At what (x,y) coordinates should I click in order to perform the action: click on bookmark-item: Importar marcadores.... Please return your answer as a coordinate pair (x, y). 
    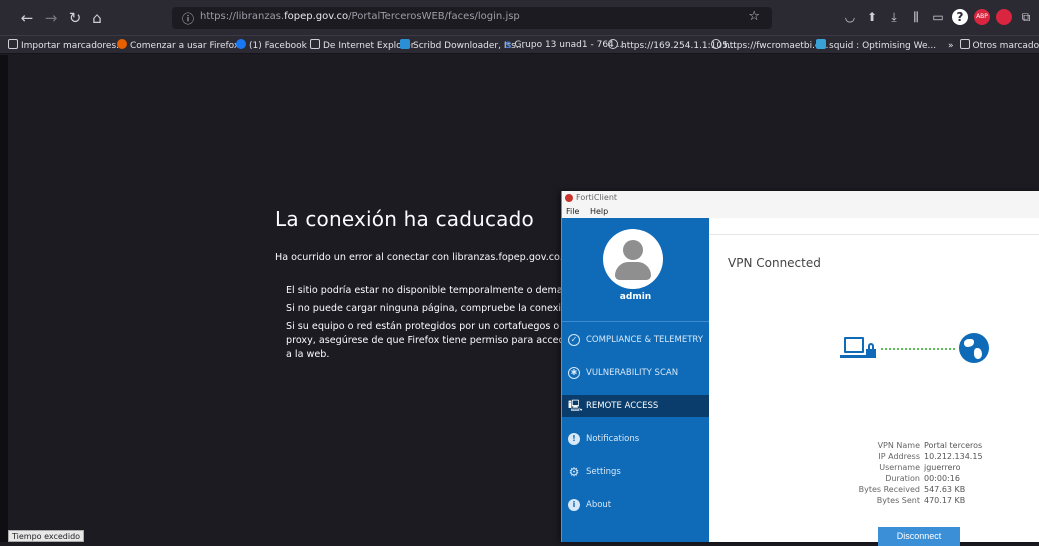
    Looking at the image, I should click on (66, 45).